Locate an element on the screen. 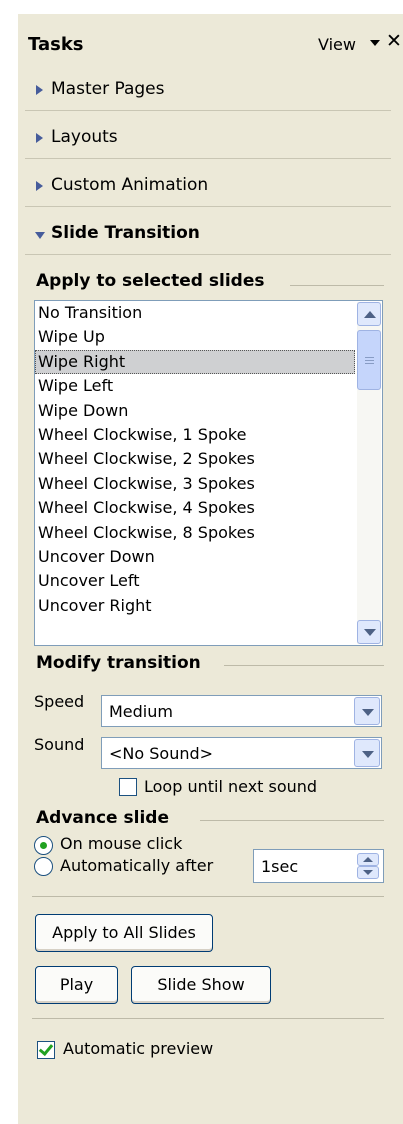 The height and width of the screenshot is (1124, 403). list-item: No Transition is located at coordinates (208, 313).